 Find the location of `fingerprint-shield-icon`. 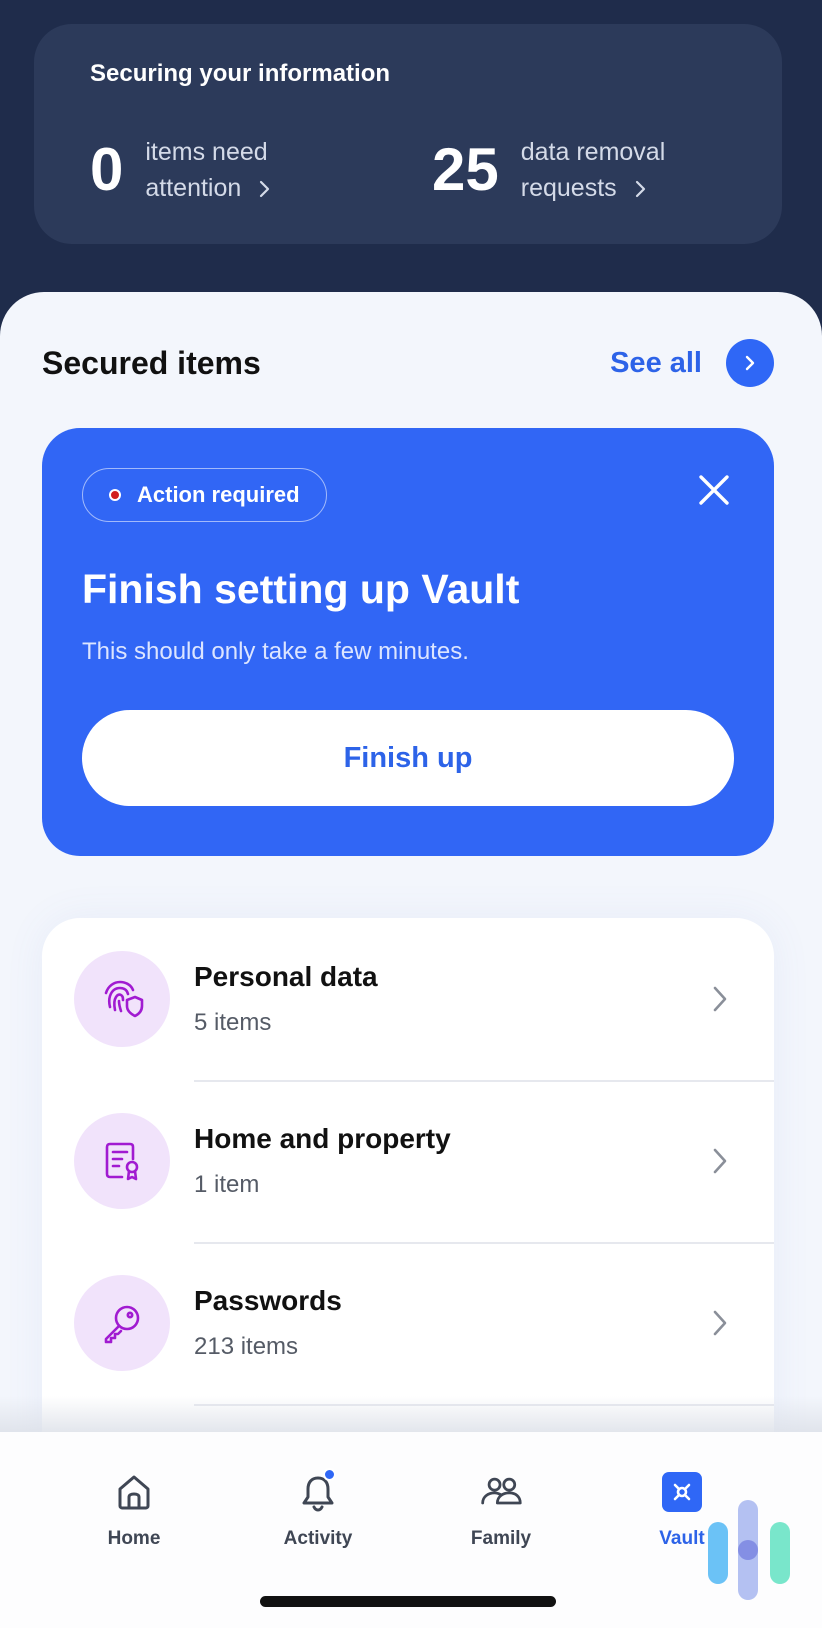

fingerprint-shield-icon is located at coordinates (124, 999).